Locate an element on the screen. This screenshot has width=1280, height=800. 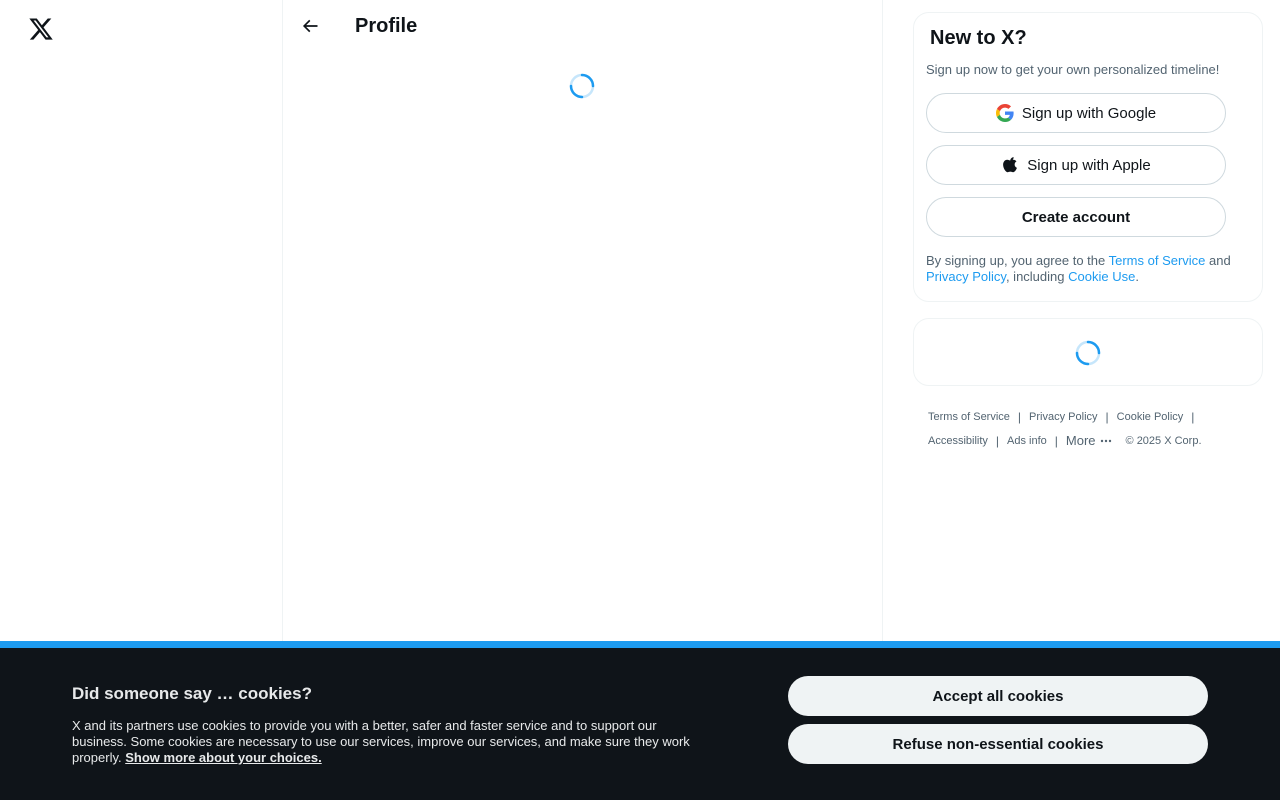
back-button is located at coordinates (310, 26).